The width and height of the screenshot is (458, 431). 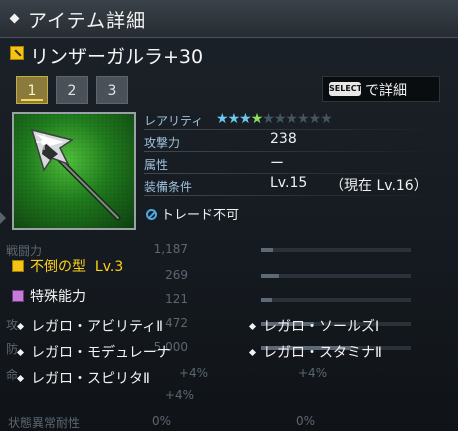 I want to click on select-detail-label: で詳細, so click(x=386, y=91).